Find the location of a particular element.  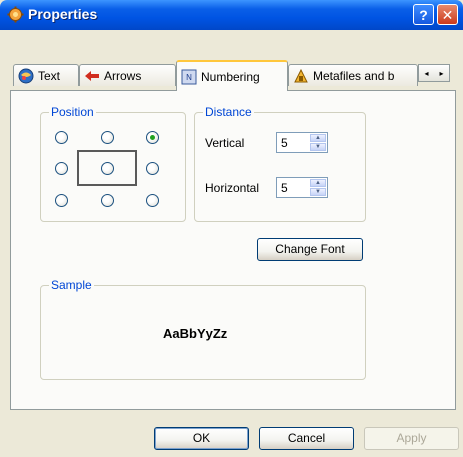

position-radio-top-center is located at coordinates (107, 137).